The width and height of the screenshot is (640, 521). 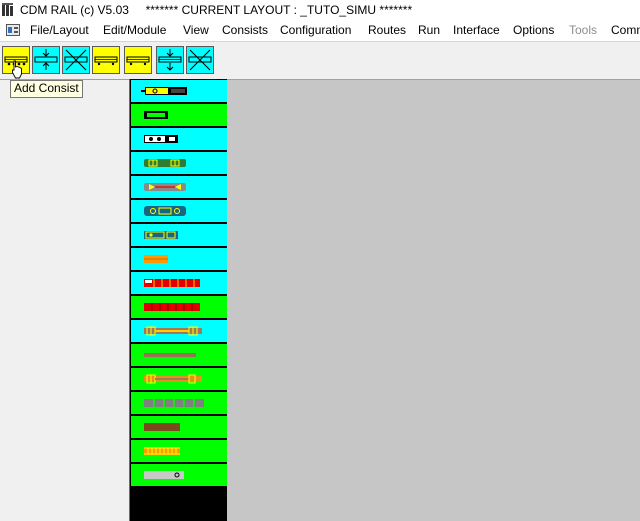 I want to click on mouse-cursor-icon, so click(x=17, y=69).